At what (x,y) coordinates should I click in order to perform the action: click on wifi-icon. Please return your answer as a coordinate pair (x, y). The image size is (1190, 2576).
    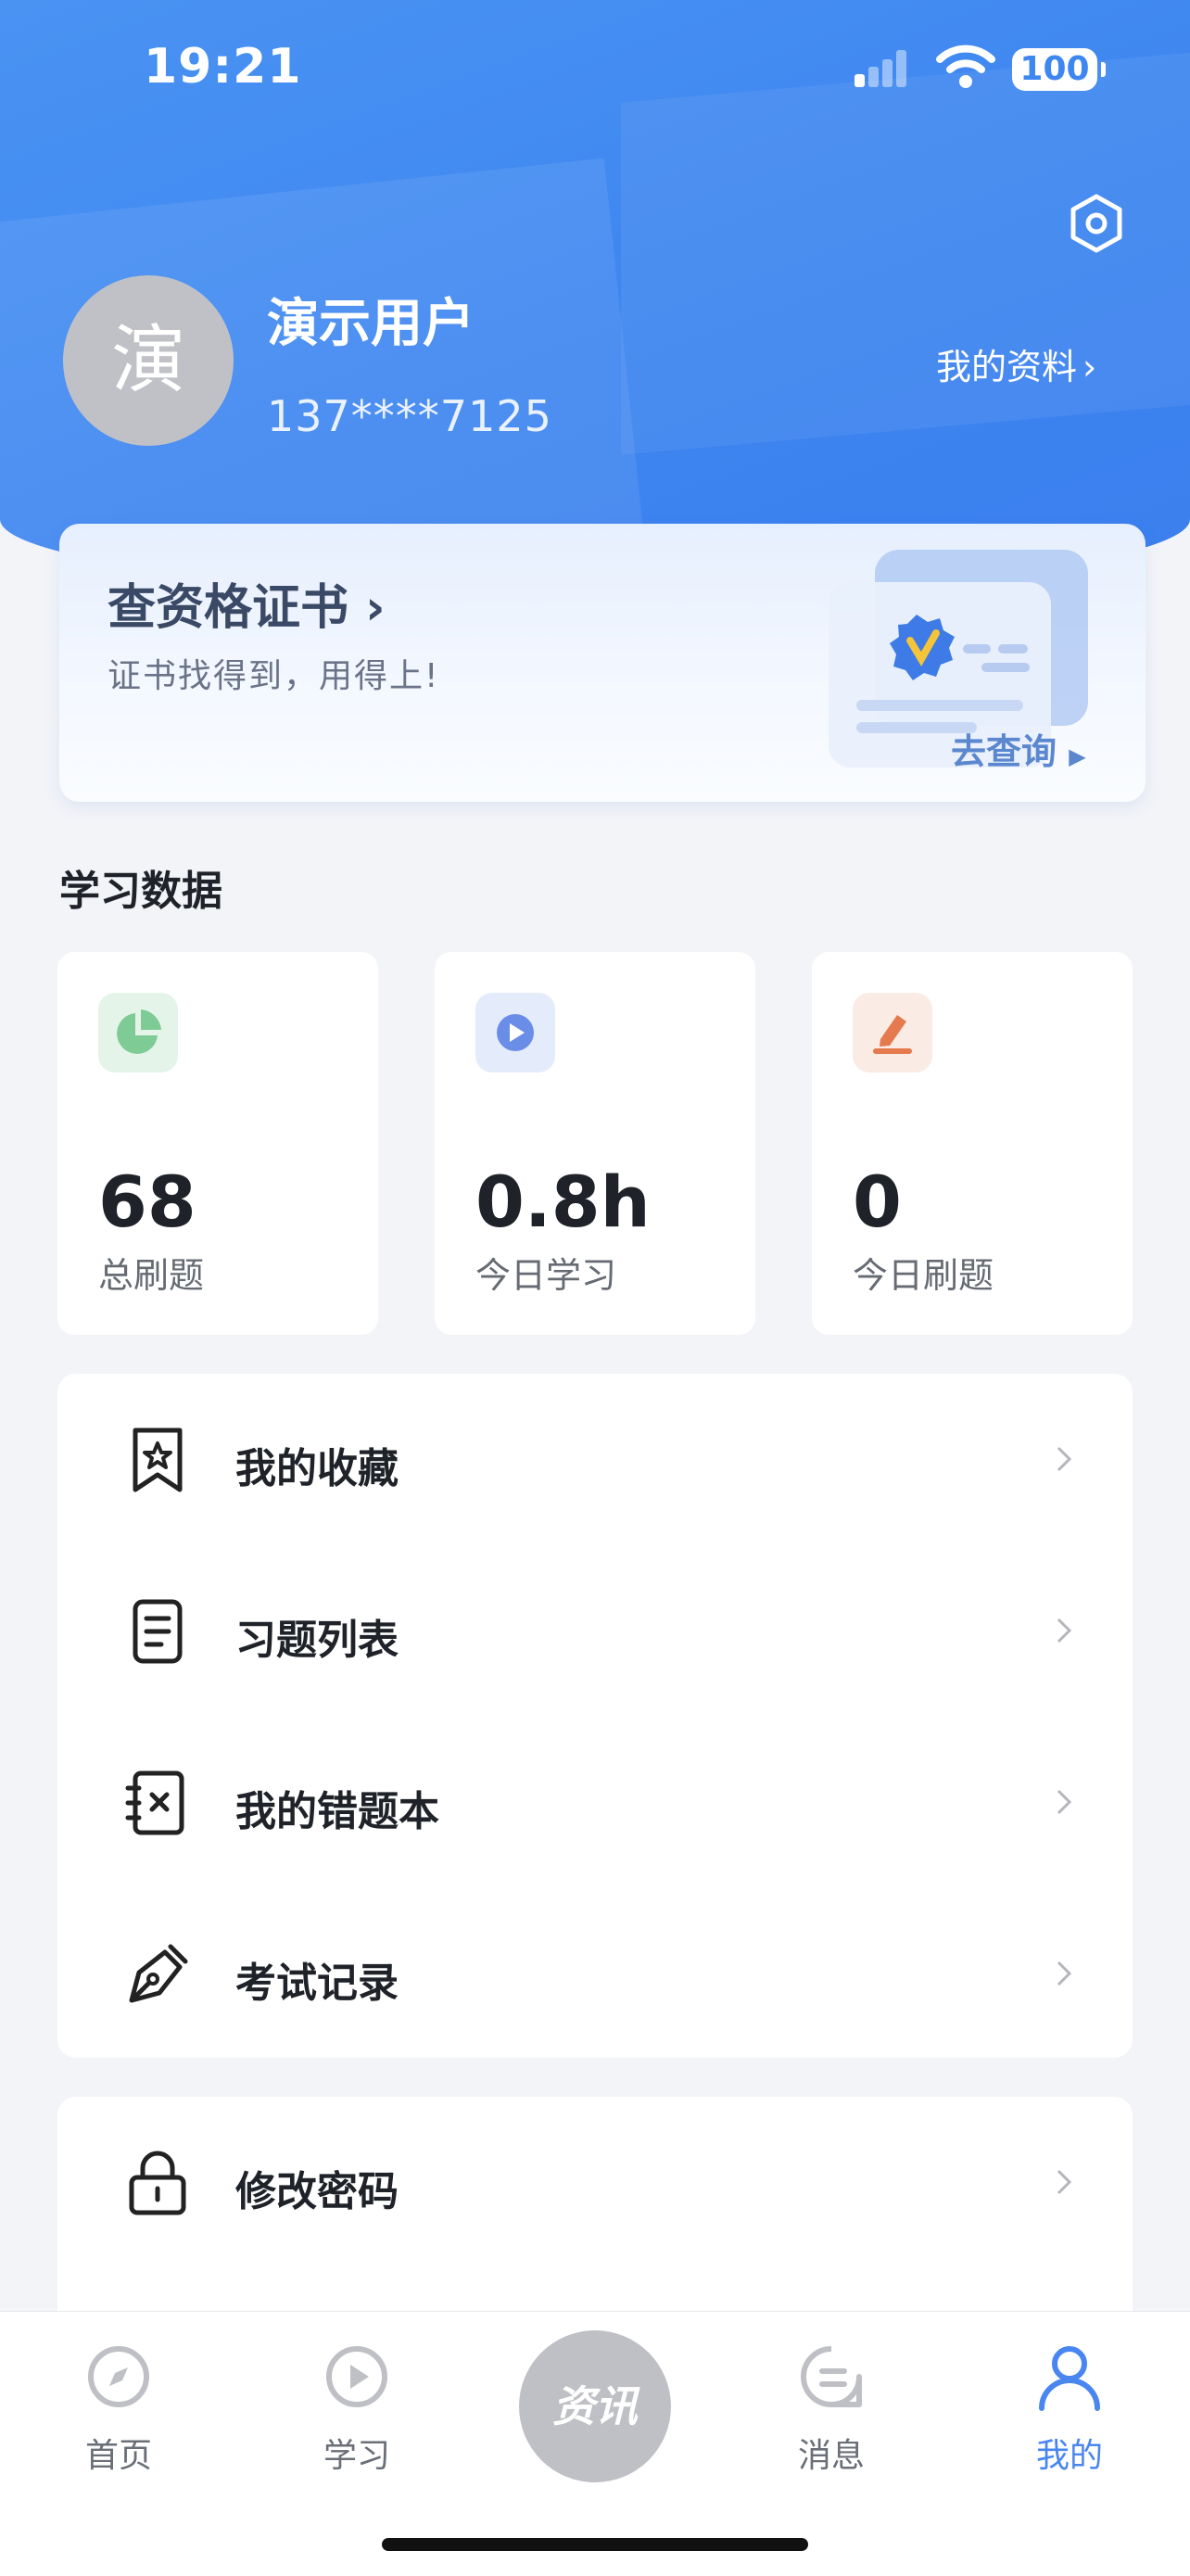
    Looking at the image, I should click on (965, 66).